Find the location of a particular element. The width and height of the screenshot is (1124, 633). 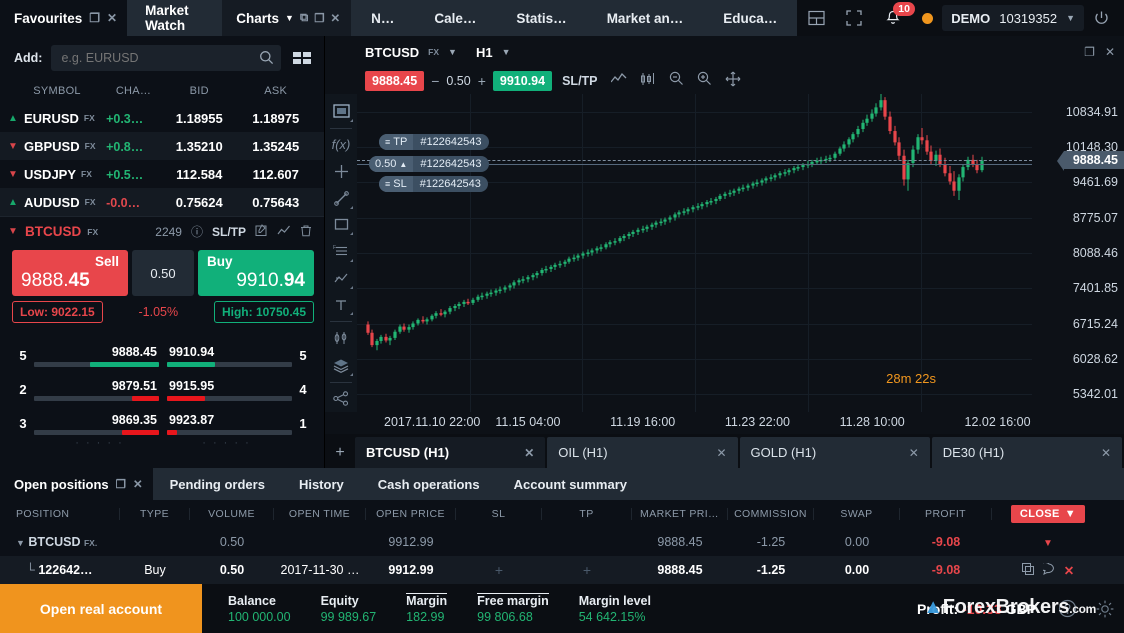

trend-line-icon is located at coordinates (341, 198).